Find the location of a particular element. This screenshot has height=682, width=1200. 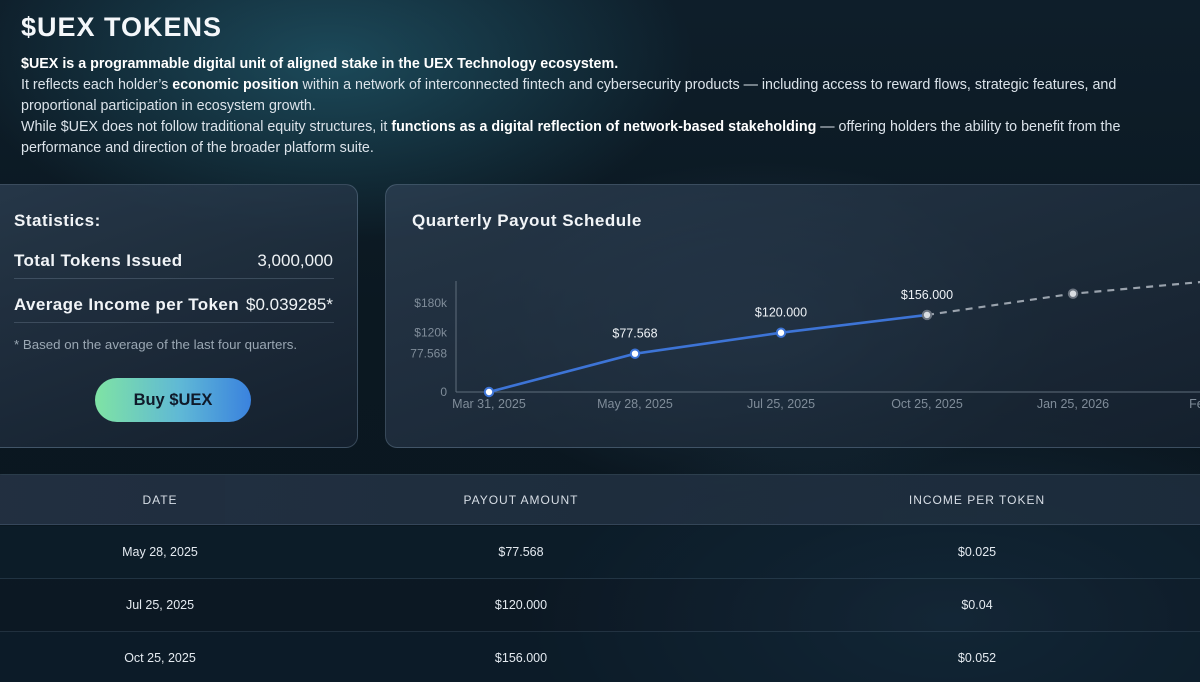

average-income-label: Average Income per Token is located at coordinates (127, 304).